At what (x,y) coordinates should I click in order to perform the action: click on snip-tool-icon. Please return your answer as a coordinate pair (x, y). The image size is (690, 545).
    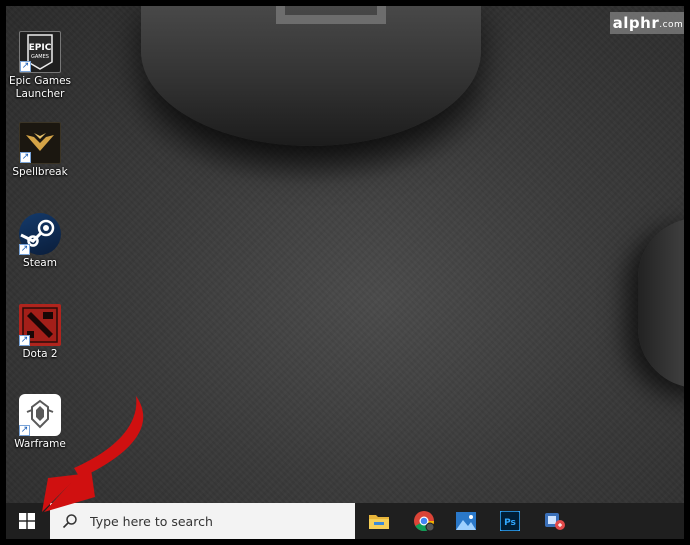
    Looking at the image, I should click on (555, 521).